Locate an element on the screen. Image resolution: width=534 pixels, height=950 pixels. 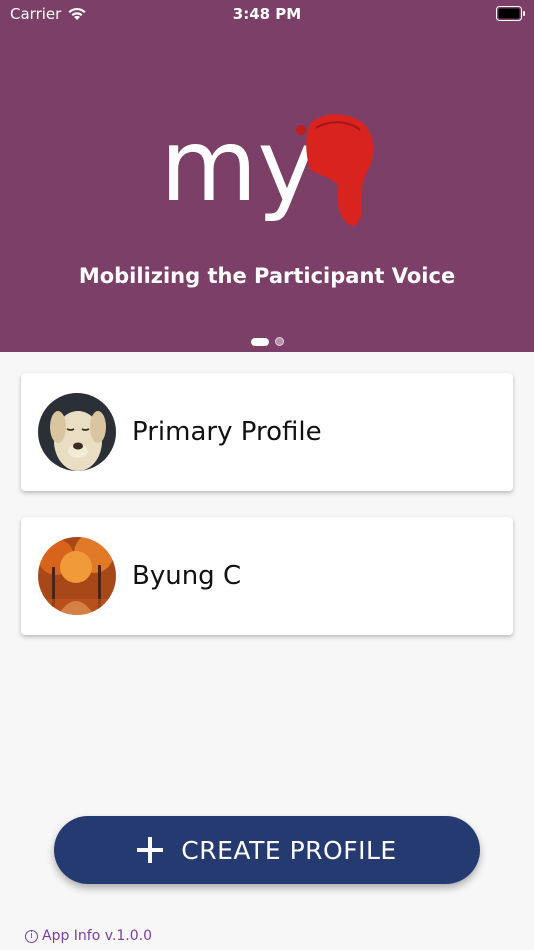
status-bar: Carrier 3:48 PM is located at coordinates (267, 14).